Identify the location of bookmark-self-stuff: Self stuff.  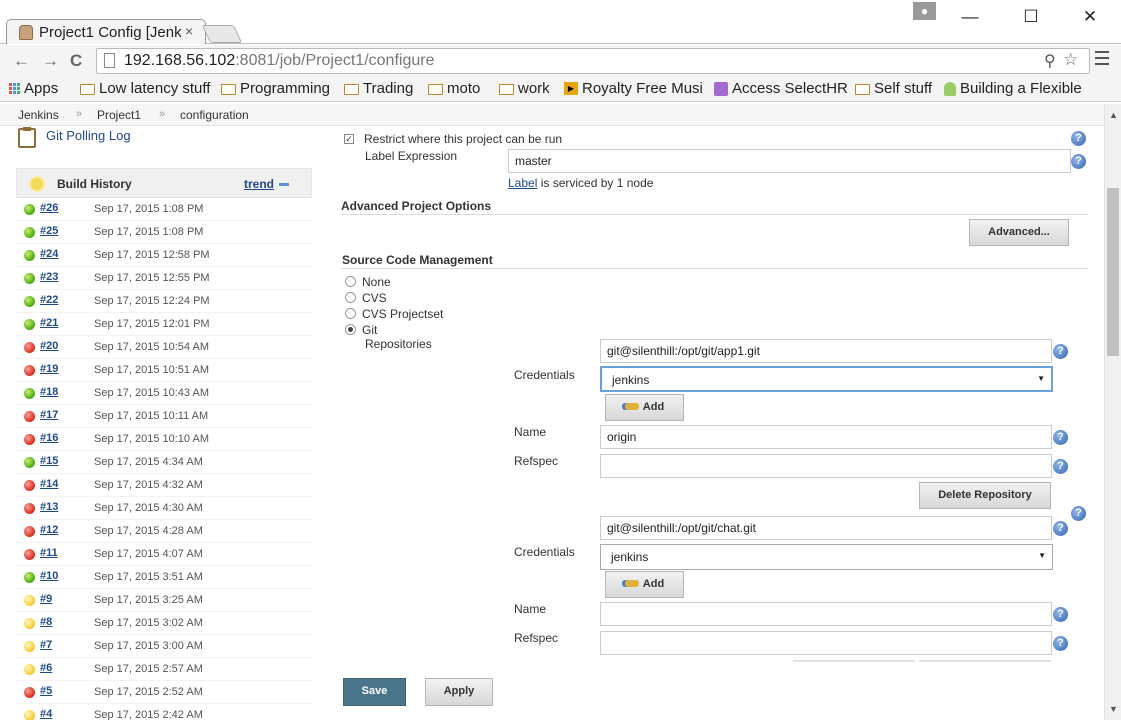
(893, 88).